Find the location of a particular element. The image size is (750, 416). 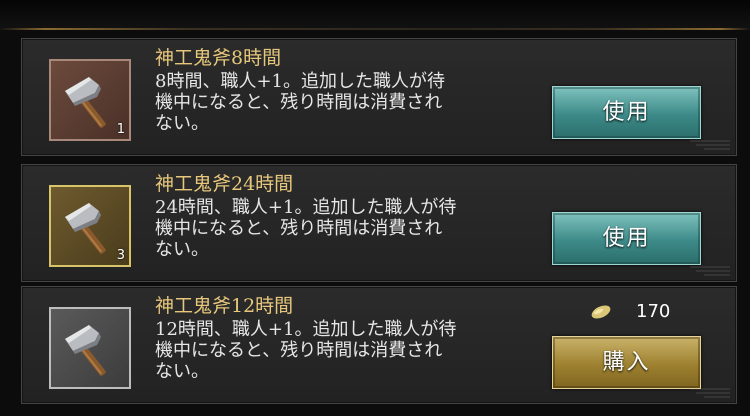

item-thumbnail is located at coordinates (90, 348).